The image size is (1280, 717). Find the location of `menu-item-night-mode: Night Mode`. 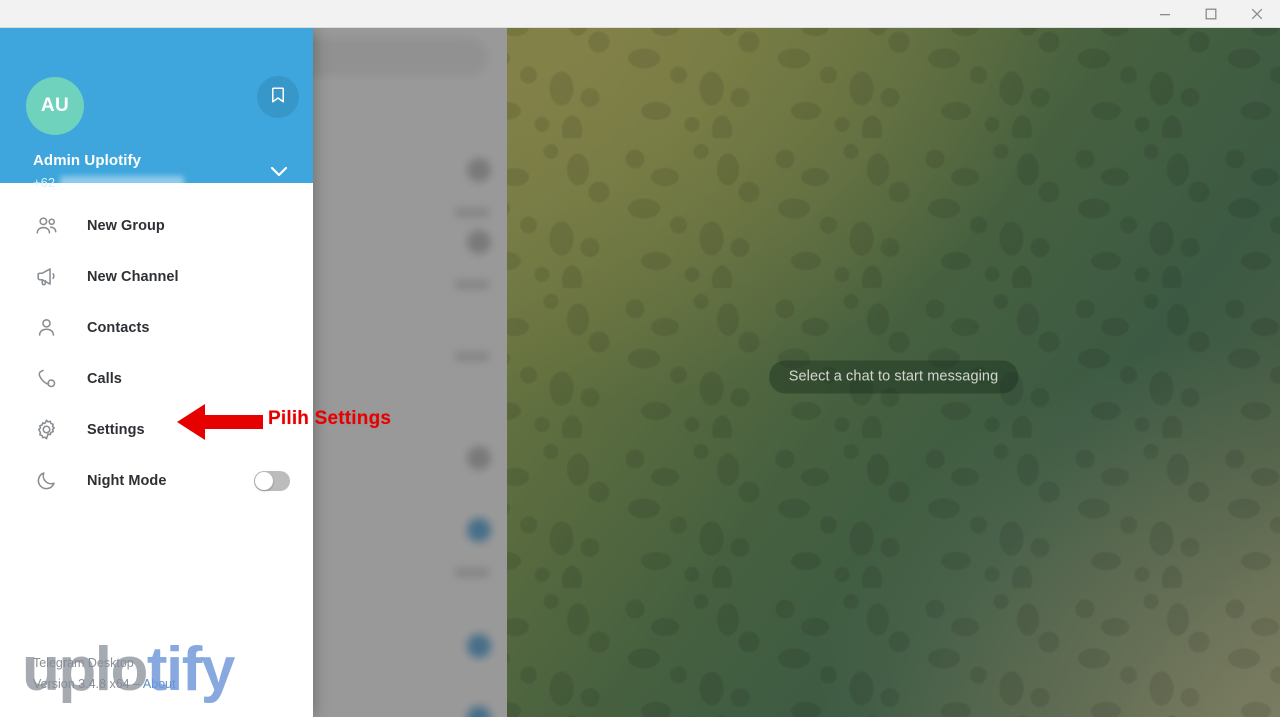

menu-item-night-mode: Night Mode is located at coordinates (156, 480).